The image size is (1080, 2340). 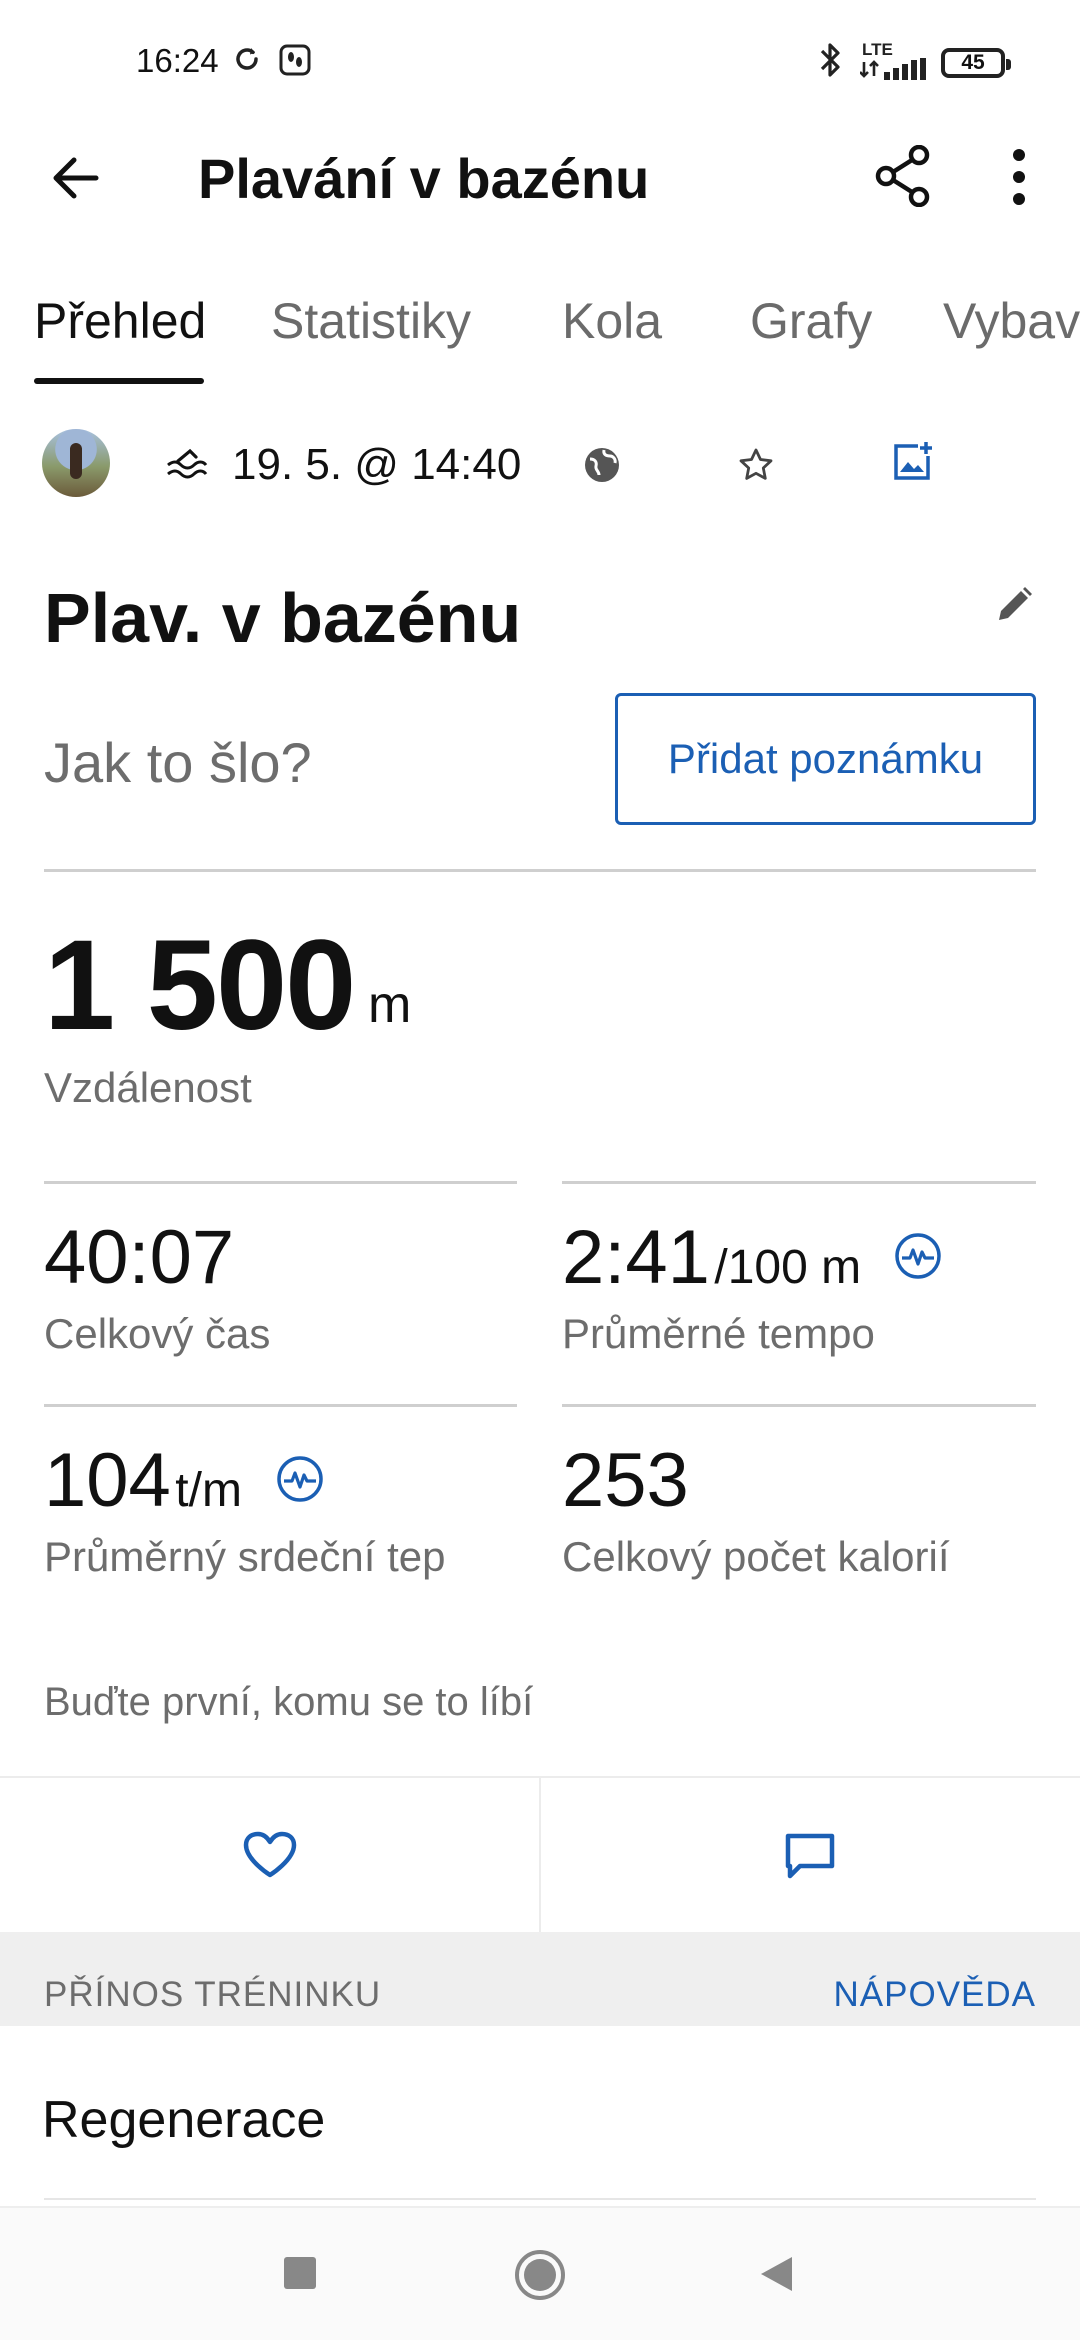 I want to click on note-prompt: Jak to šlo?, so click(x=178, y=762).